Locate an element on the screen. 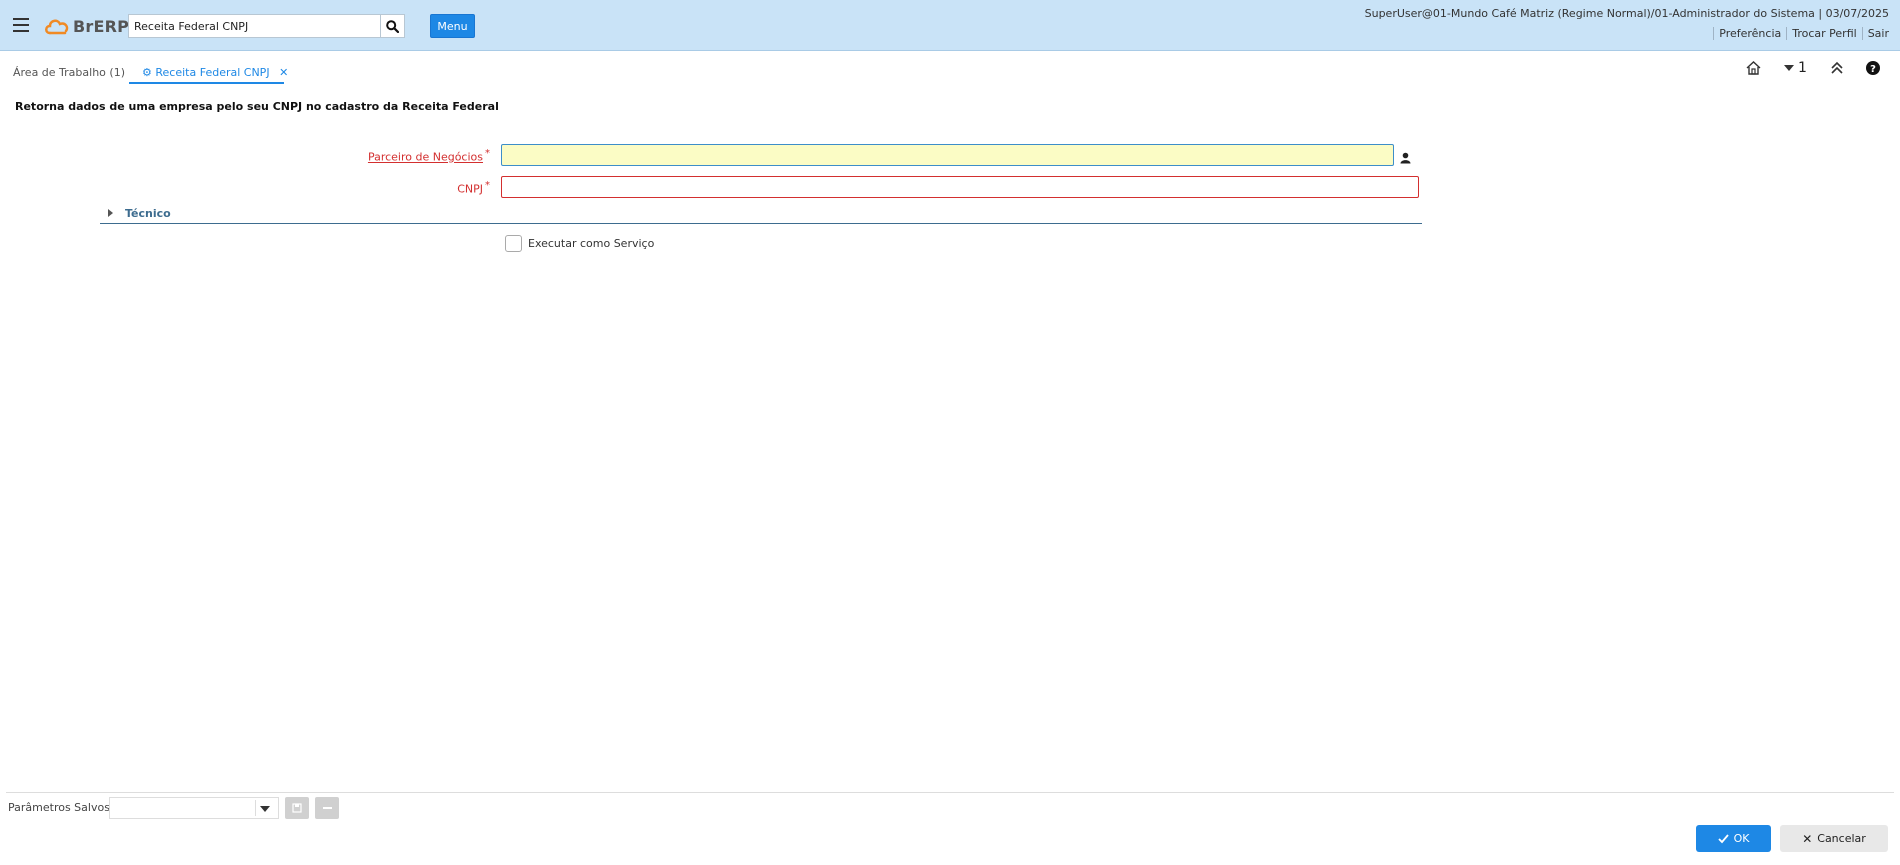  brerp-logo: BrERP is located at coordinates (86, 26).